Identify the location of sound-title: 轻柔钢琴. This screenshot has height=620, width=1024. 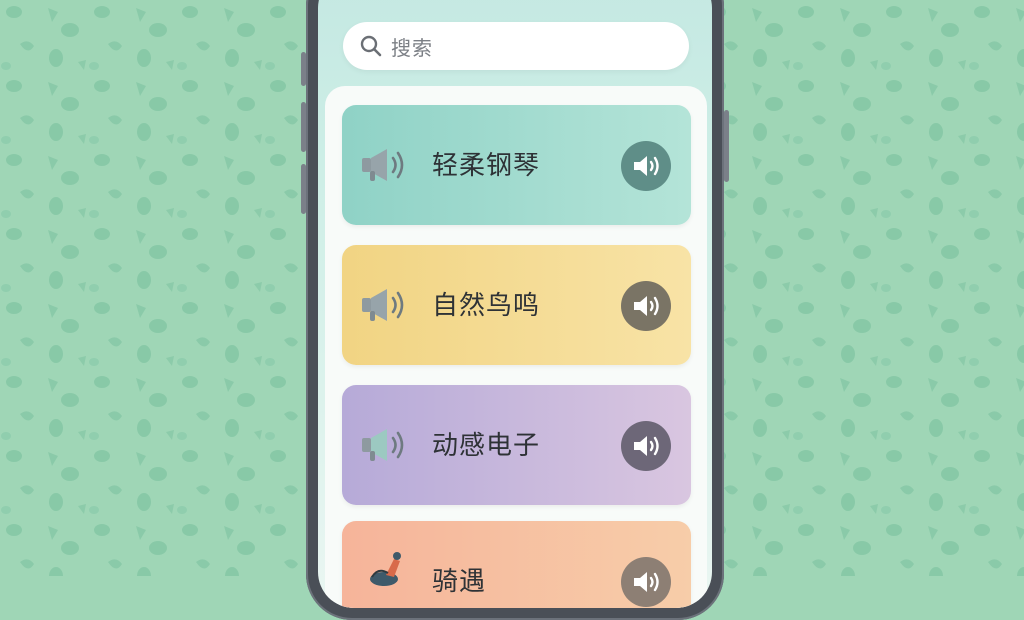
(486, 166).